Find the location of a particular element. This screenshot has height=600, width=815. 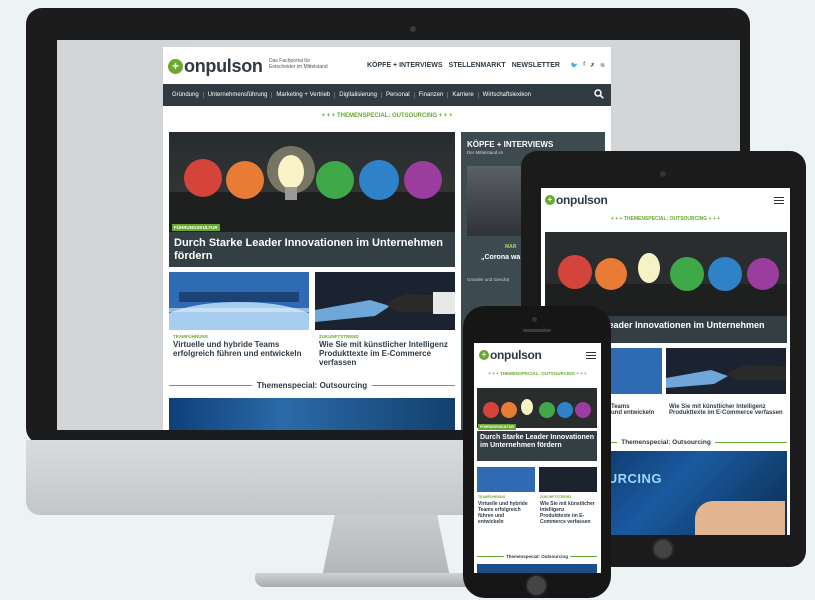

social-links: 🐦 f ✗ ≋ is located at coordinates (588, 65).